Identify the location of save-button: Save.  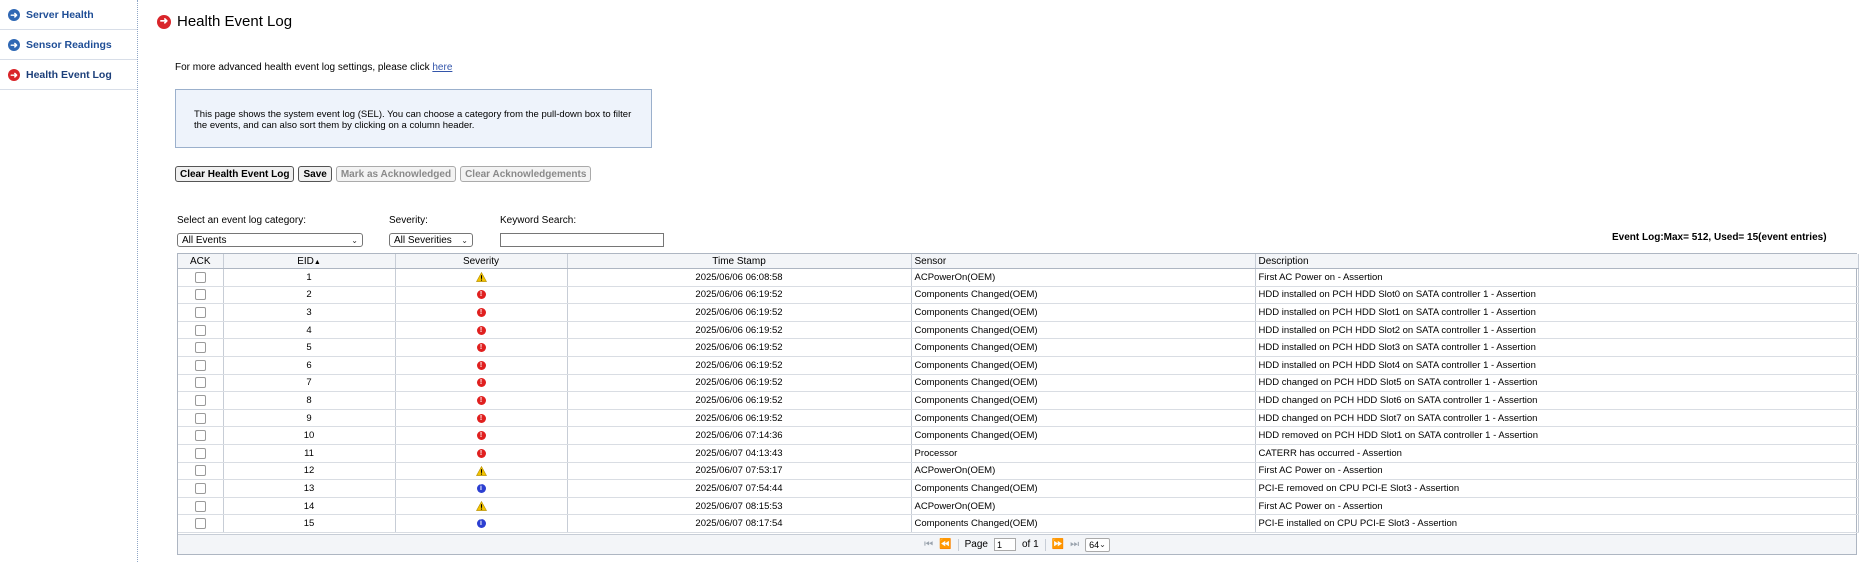
(315, 174).